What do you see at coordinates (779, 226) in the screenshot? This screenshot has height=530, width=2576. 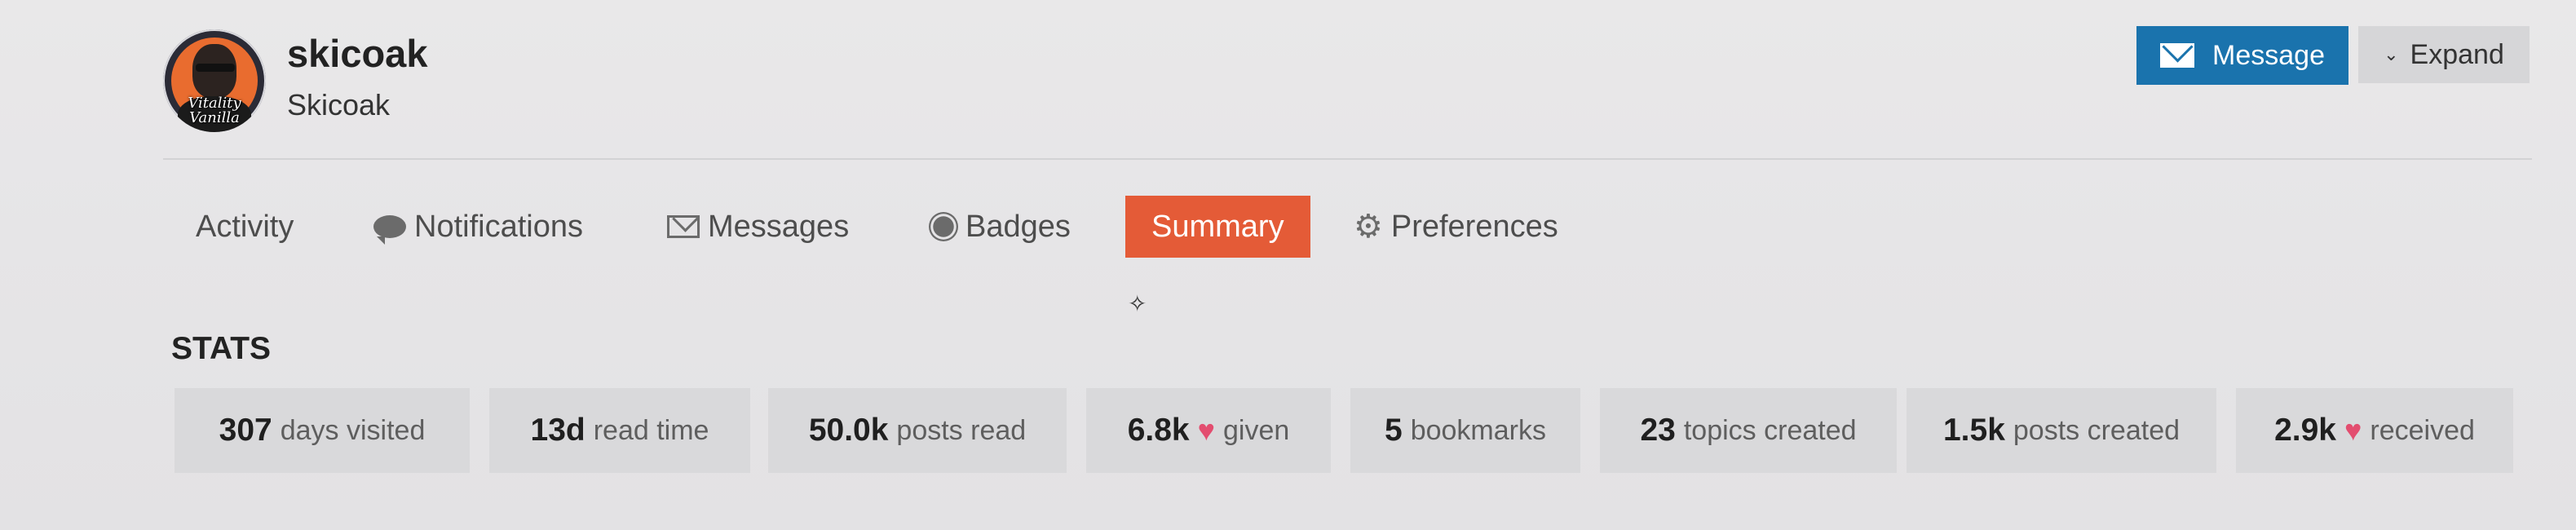 I see `tab-label: Messages` at bounding box center [779, 226].